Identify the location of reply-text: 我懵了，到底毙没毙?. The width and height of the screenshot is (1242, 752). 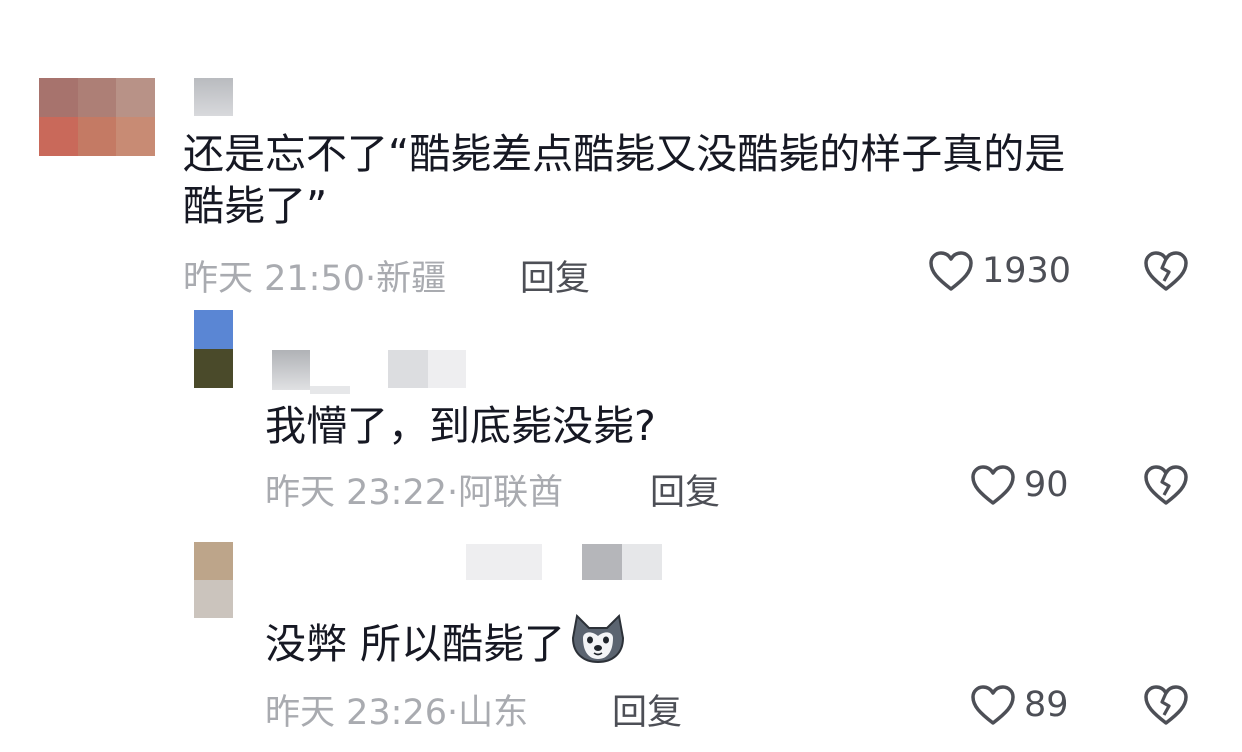
(460, 426).